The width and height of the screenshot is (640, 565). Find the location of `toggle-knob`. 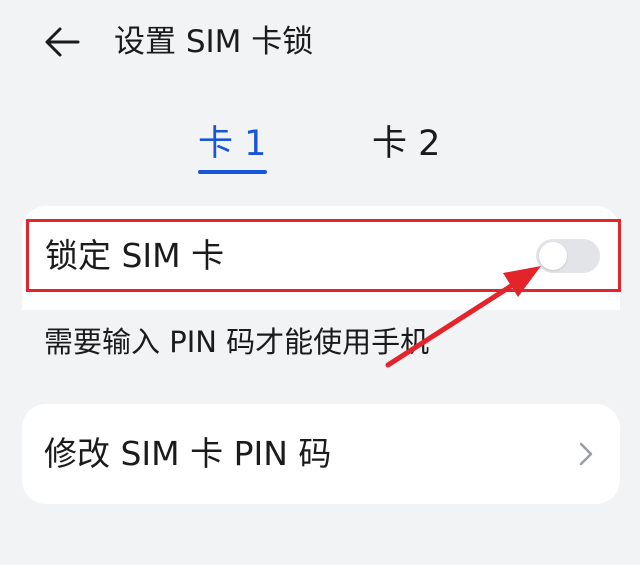

toggle-knob is located at coordinates (553, 256).